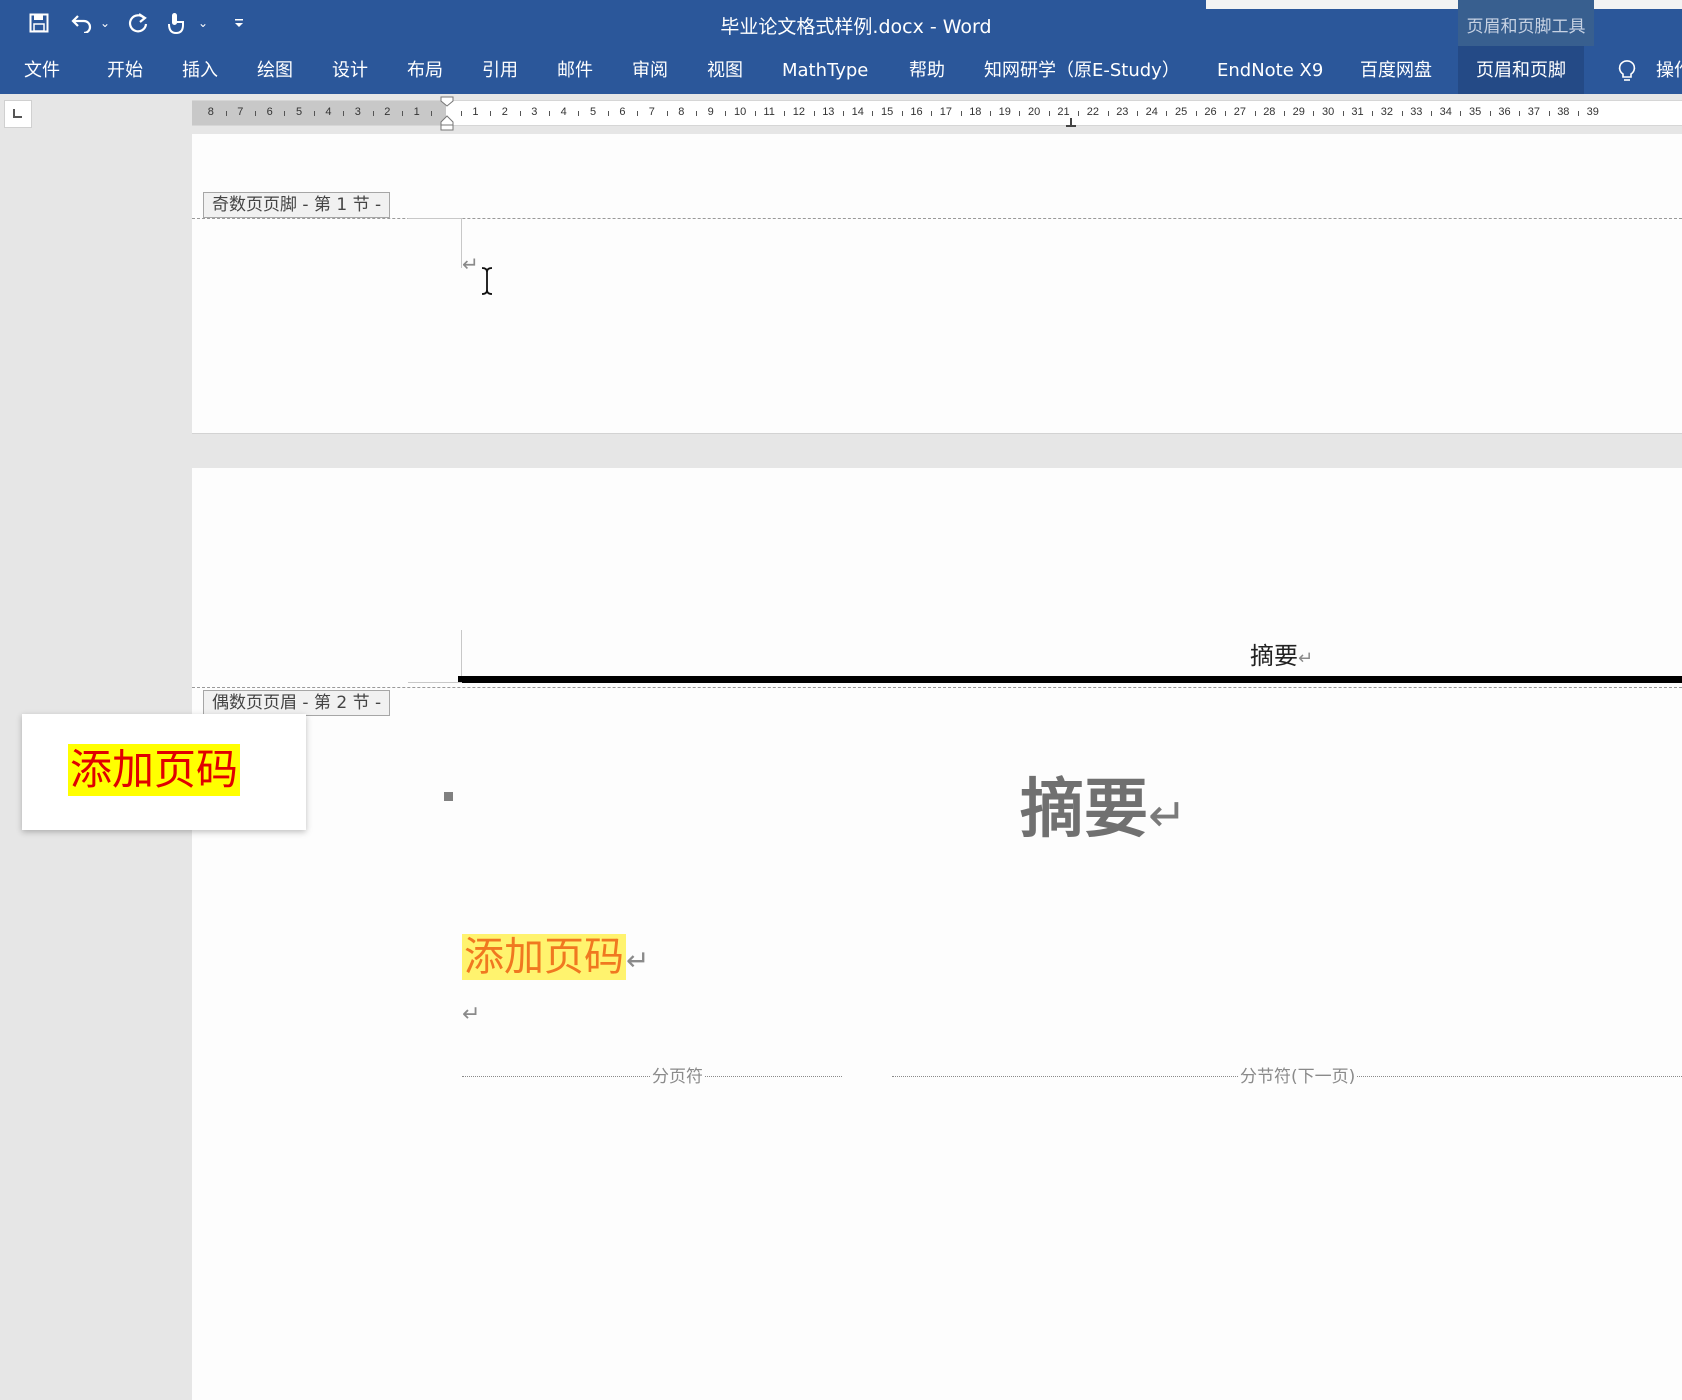 Image resolution: width=1682 pixels, height=1400 pixels. What do you see at coordinates (593, 112) in the screenshot?
I see `ruler-number: 5` at bounding box center [593, 112].